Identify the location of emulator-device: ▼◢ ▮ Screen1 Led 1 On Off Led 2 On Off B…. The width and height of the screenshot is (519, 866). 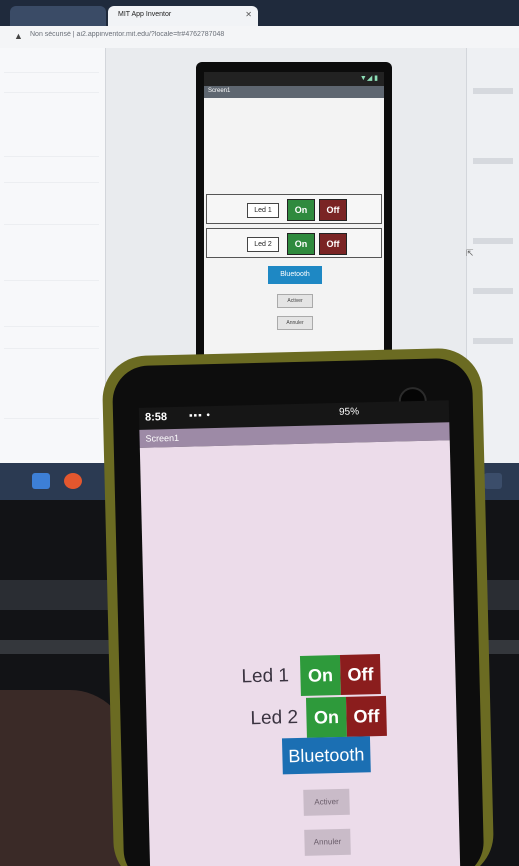
(294, 212).